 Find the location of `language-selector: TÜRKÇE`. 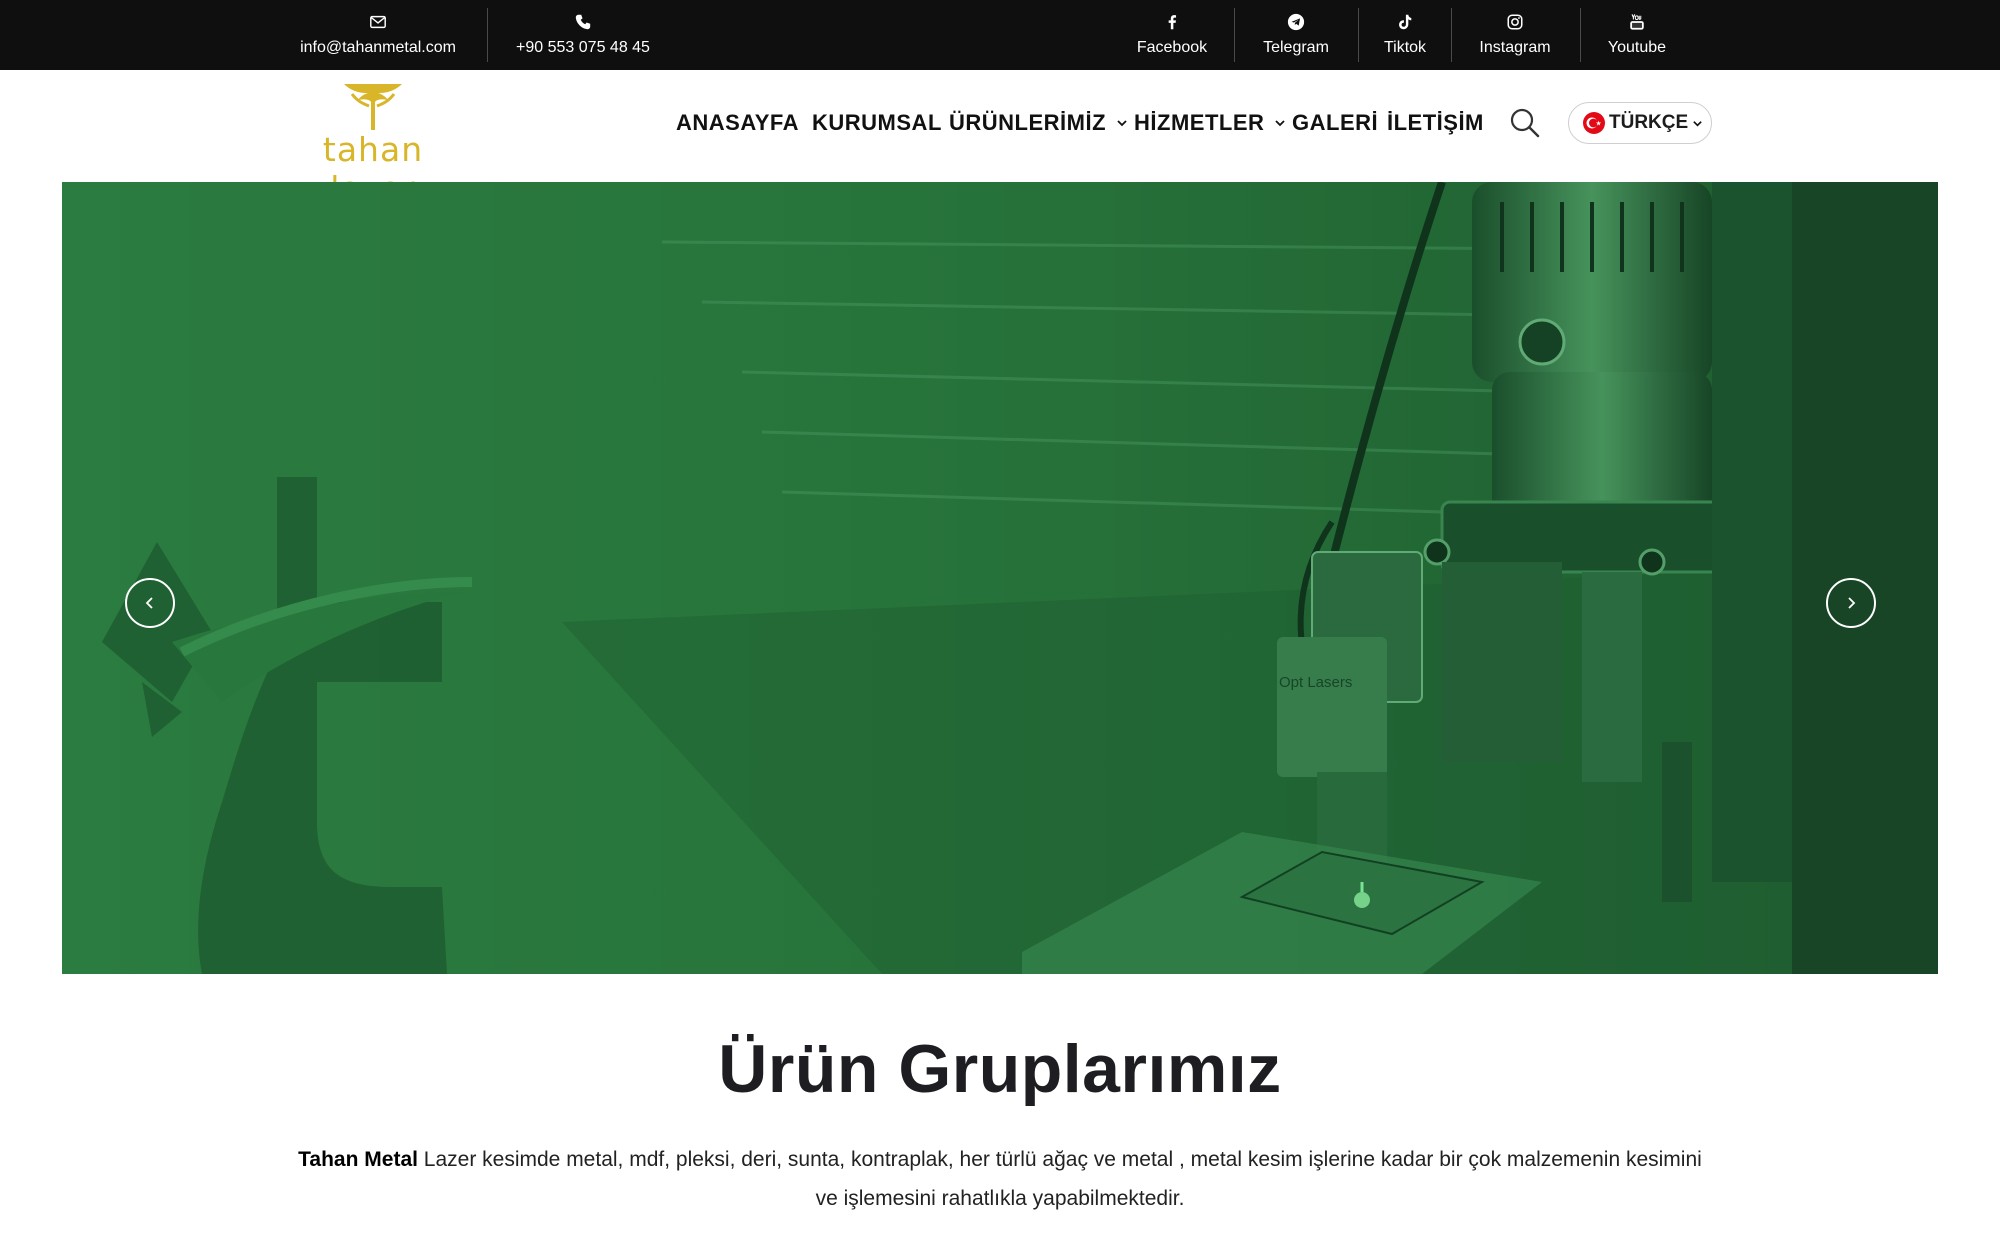

language-selector: TÜRKÇE is located at coordinates (1640, 123).